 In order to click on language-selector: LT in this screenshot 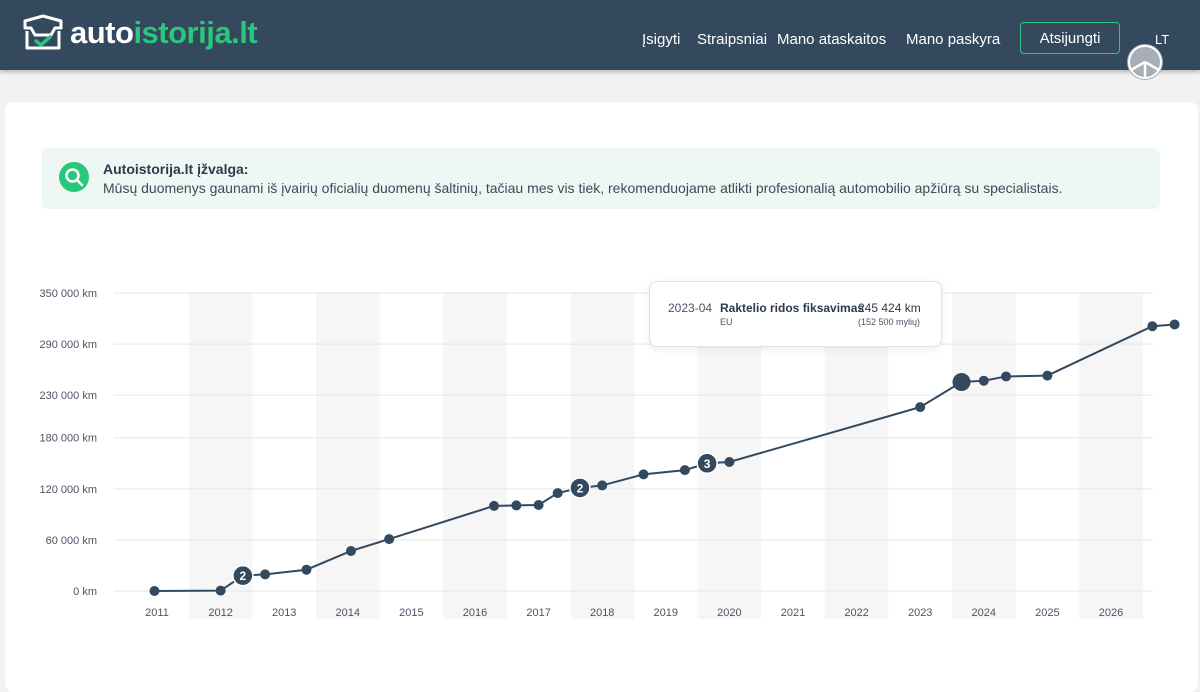, I will do `click(1162, 39)`.